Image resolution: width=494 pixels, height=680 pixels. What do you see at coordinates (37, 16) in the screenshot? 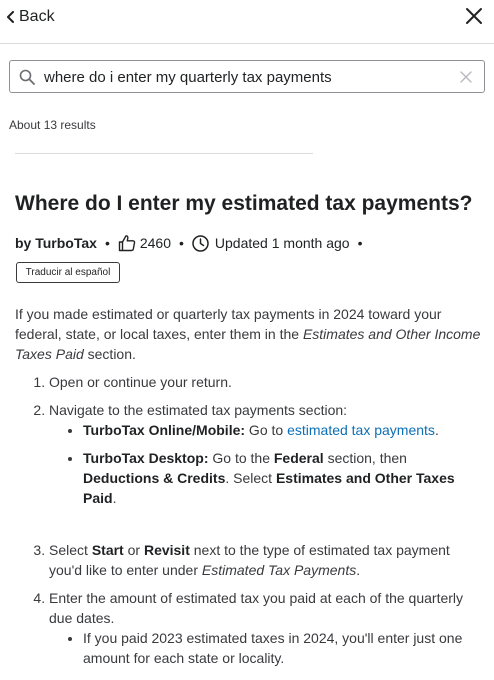
I see `back-label: Back` at bounding box center [37, 16].